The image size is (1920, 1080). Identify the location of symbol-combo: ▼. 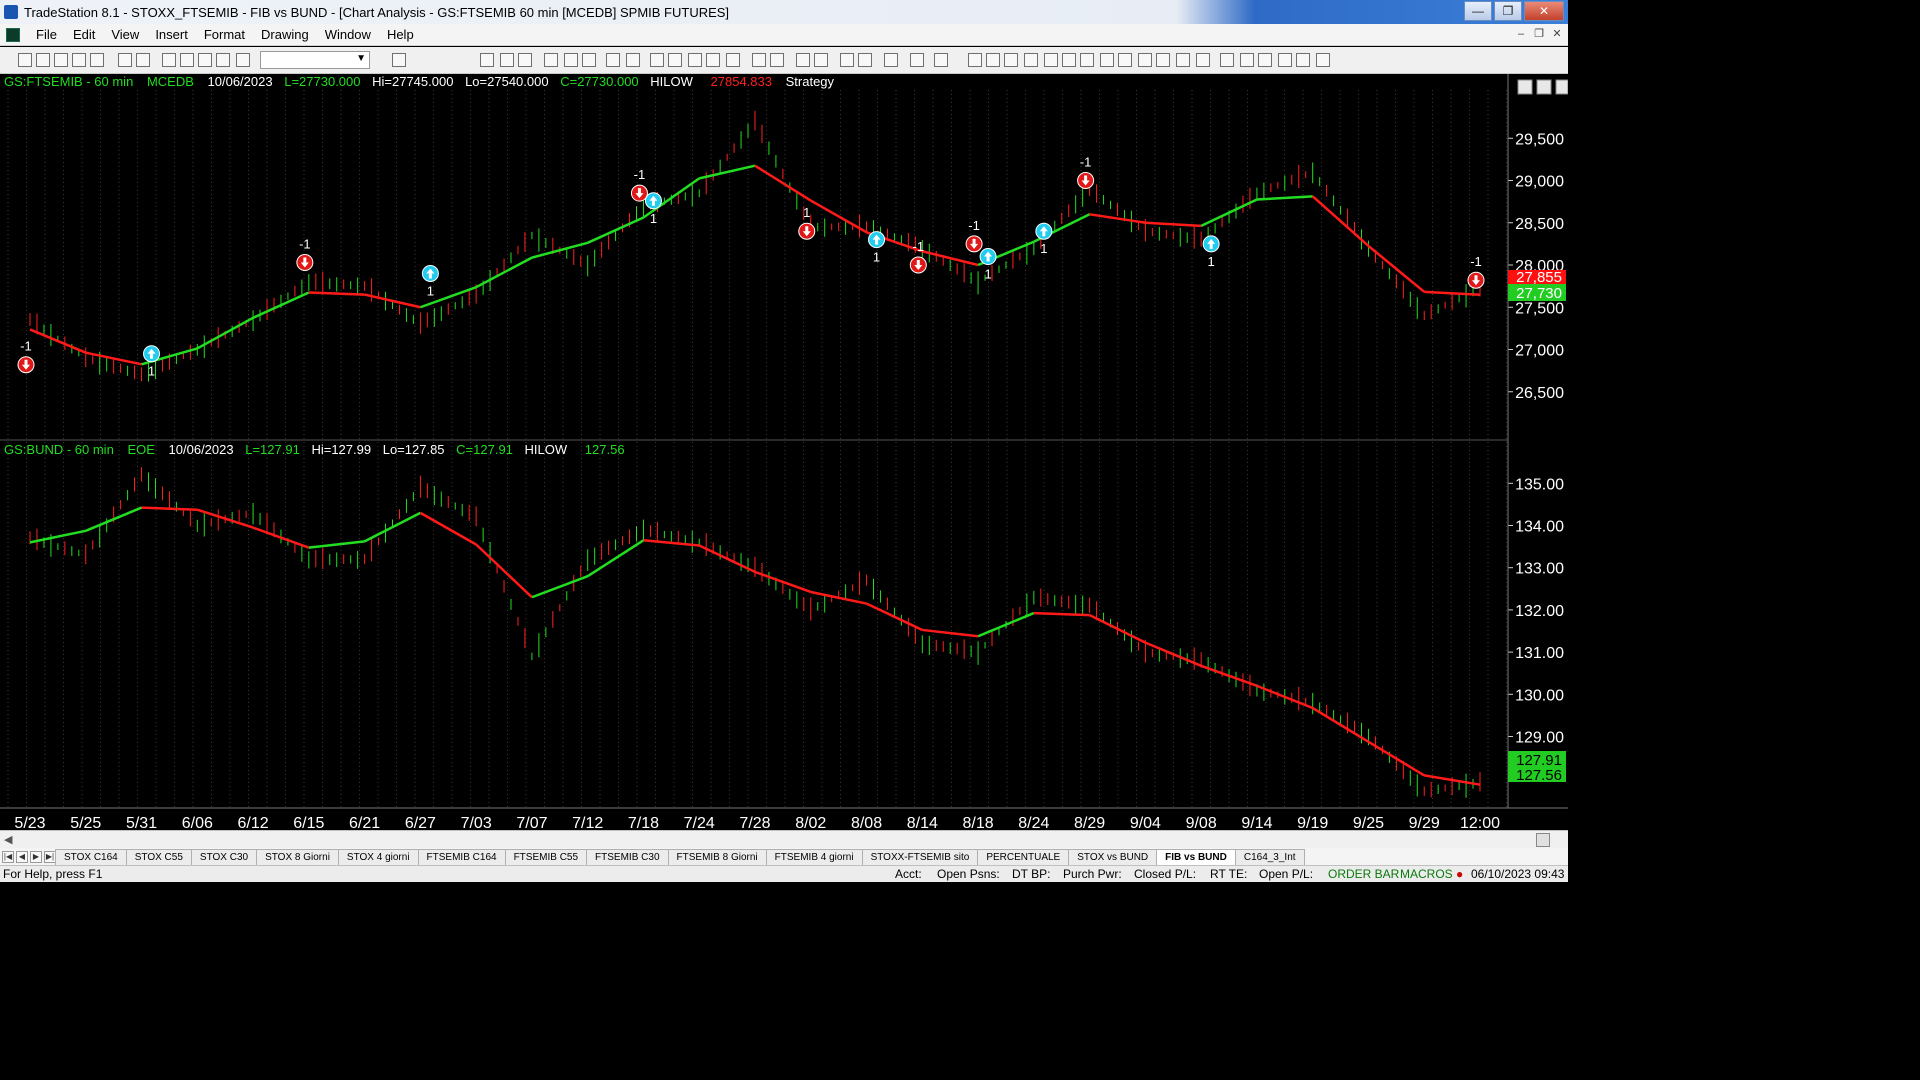
(315, 60).